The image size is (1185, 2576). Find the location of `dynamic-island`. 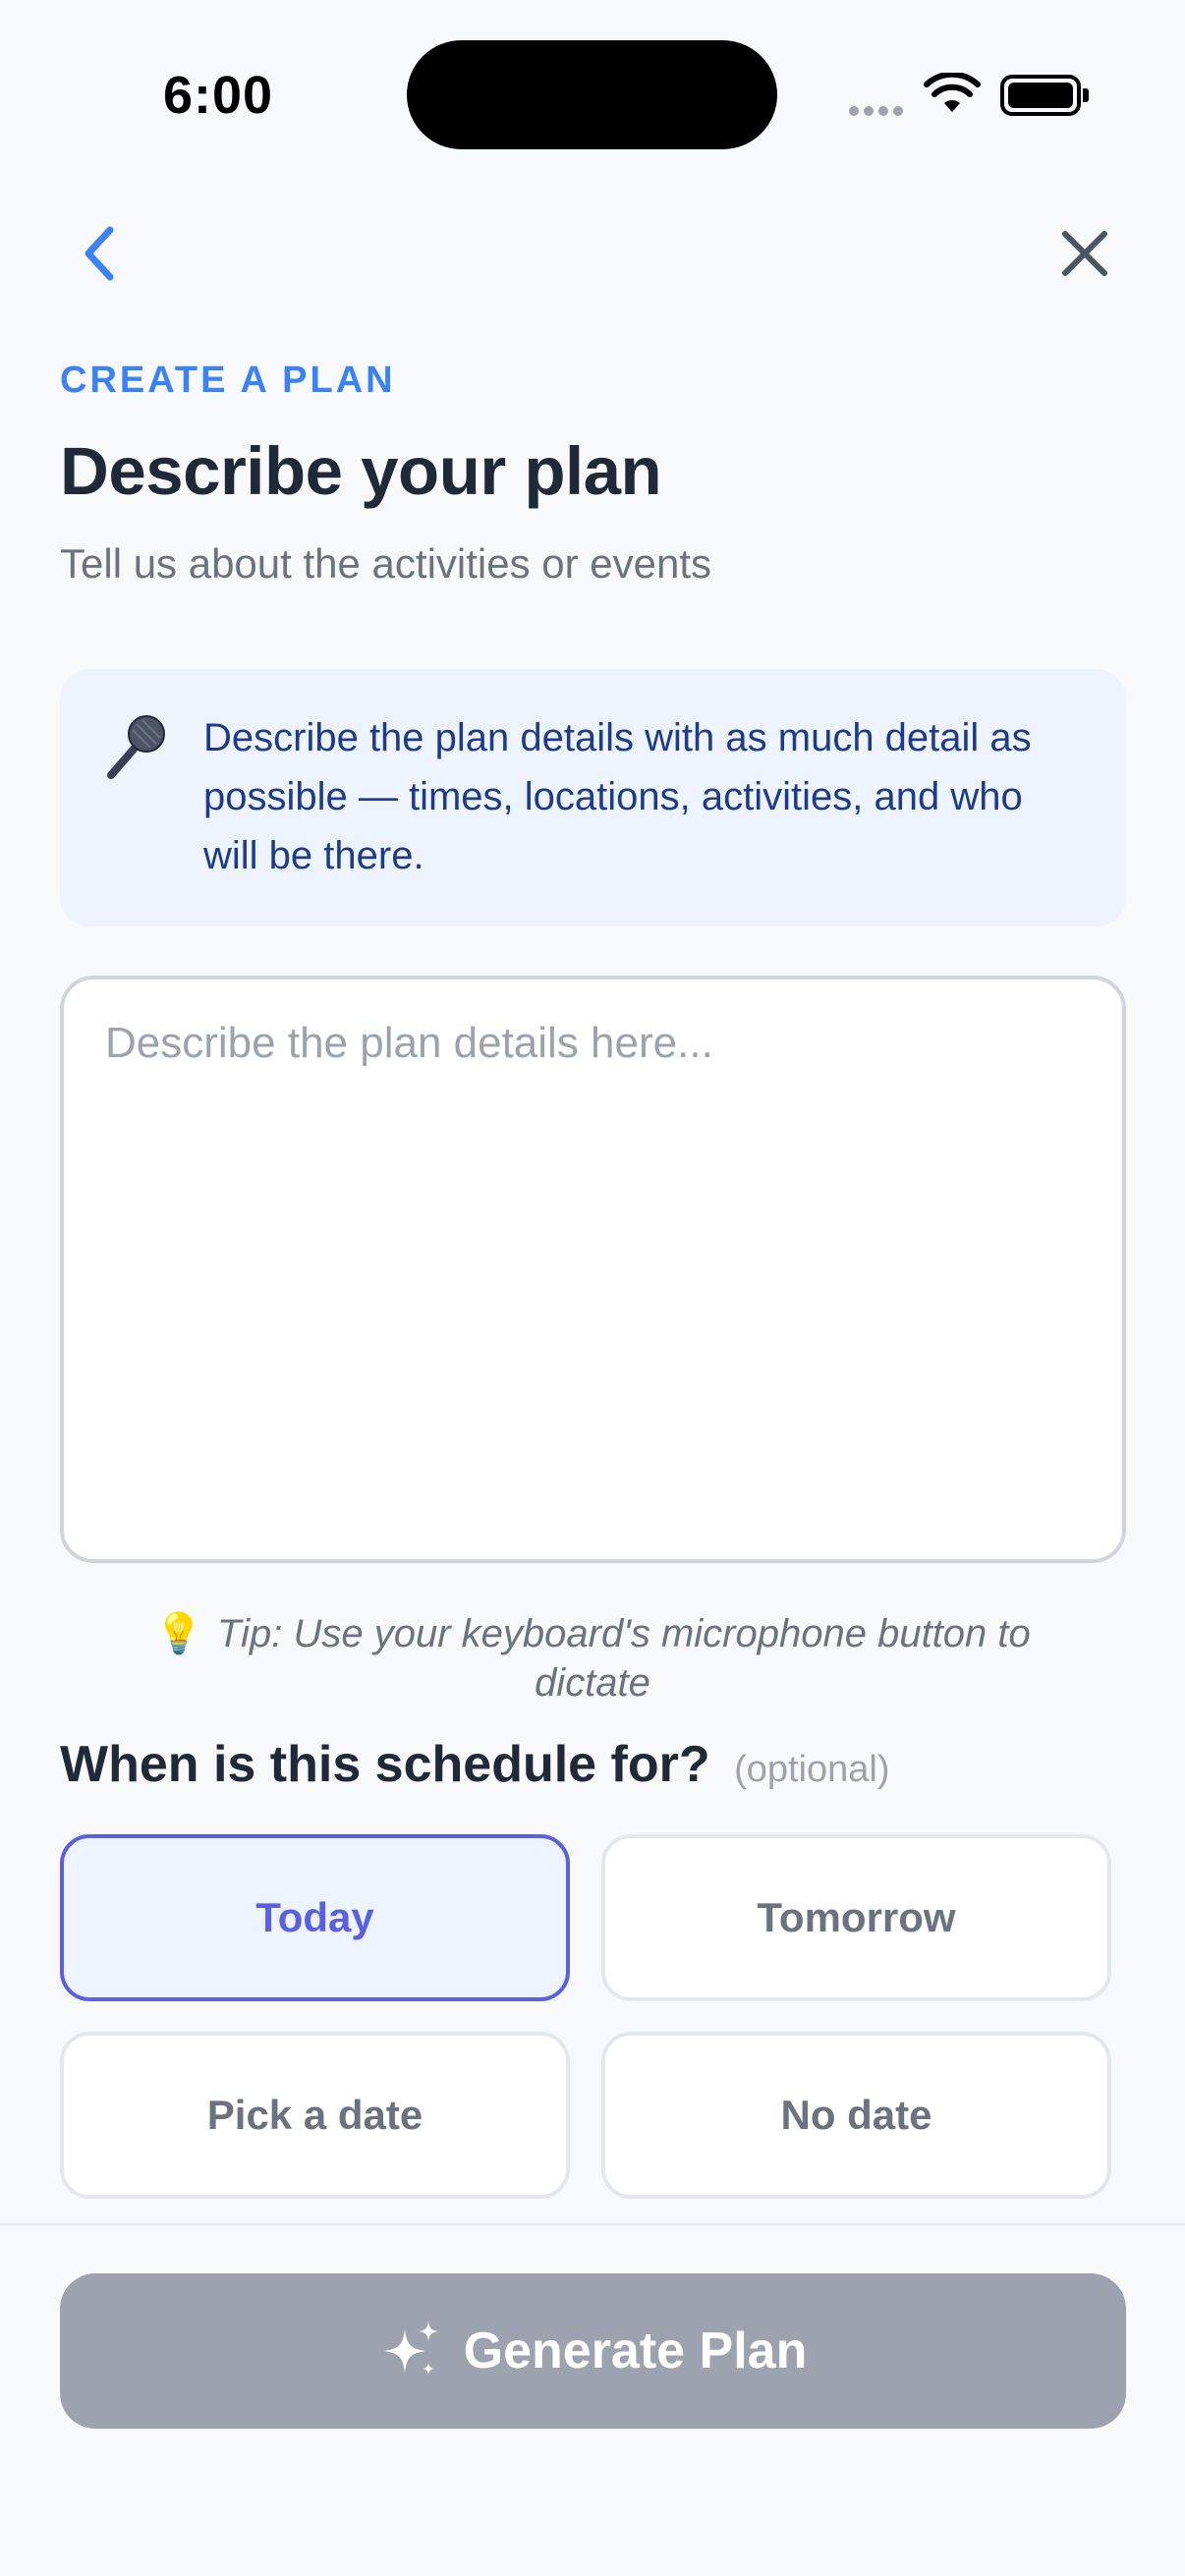

dynamic-island is located at coordinates (592, 94).